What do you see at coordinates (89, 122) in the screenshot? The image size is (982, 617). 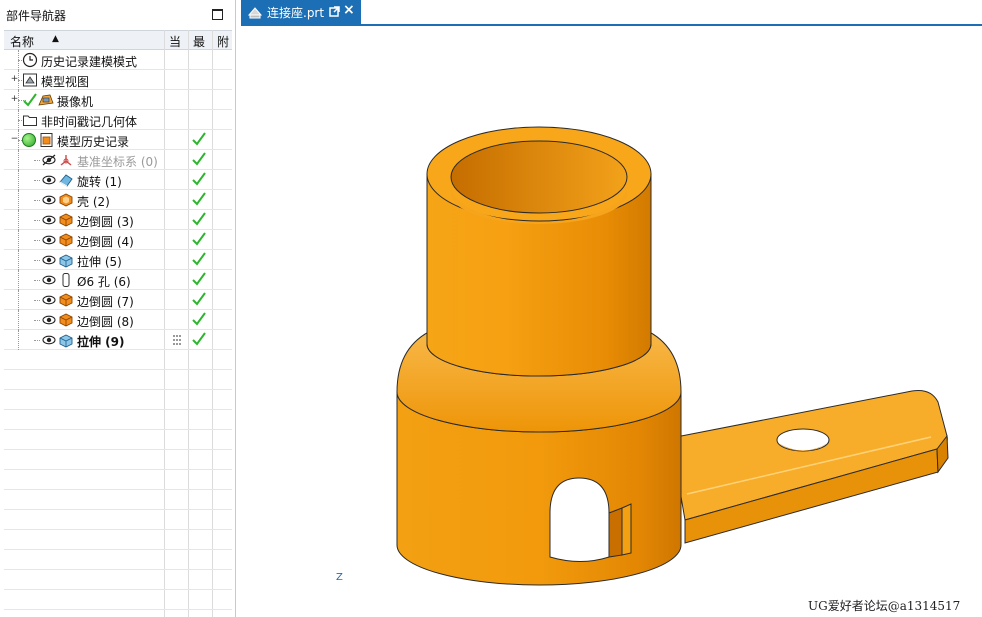 I see `navigator-node-label: 非时间戳记几何体` at bounding box center [89, 122].